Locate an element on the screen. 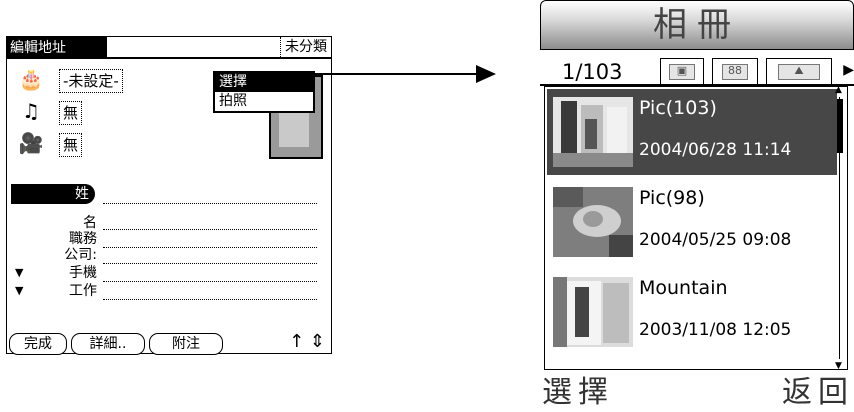  tab-people: 88 is located at coordinates (735, 71).